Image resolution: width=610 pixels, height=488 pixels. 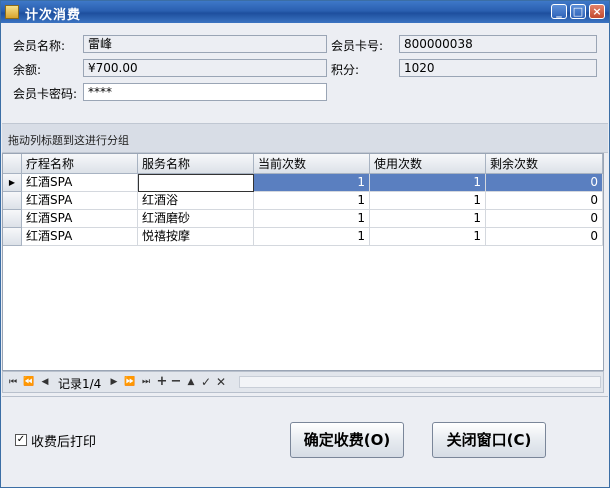 I want to click on column-header: 当前次数, so click(x=312, y=164).